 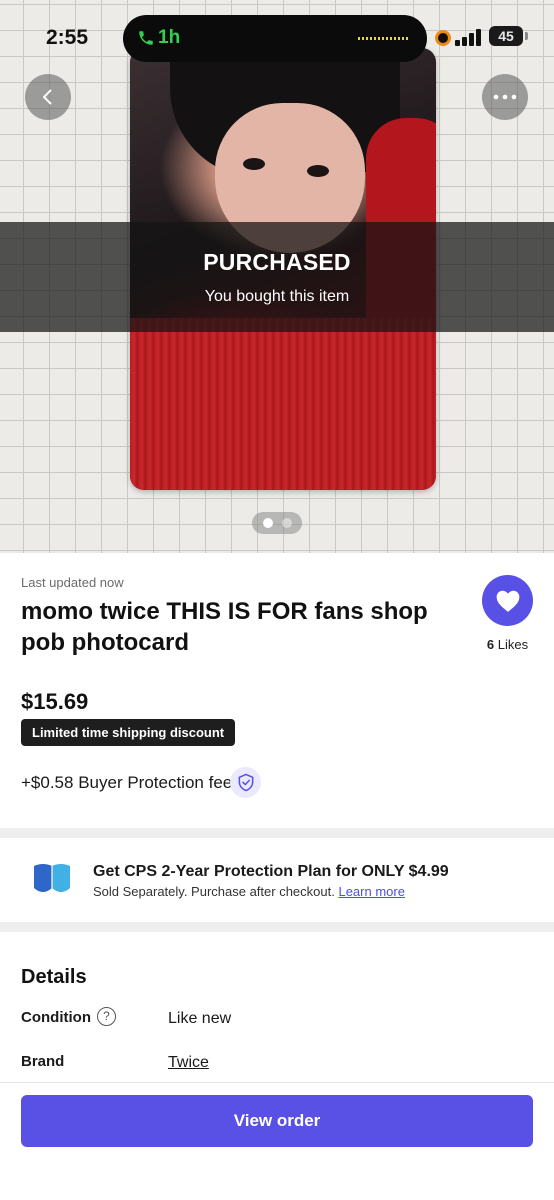 I want to click on buyer-protection-info-button, so click(x=245, y=782).